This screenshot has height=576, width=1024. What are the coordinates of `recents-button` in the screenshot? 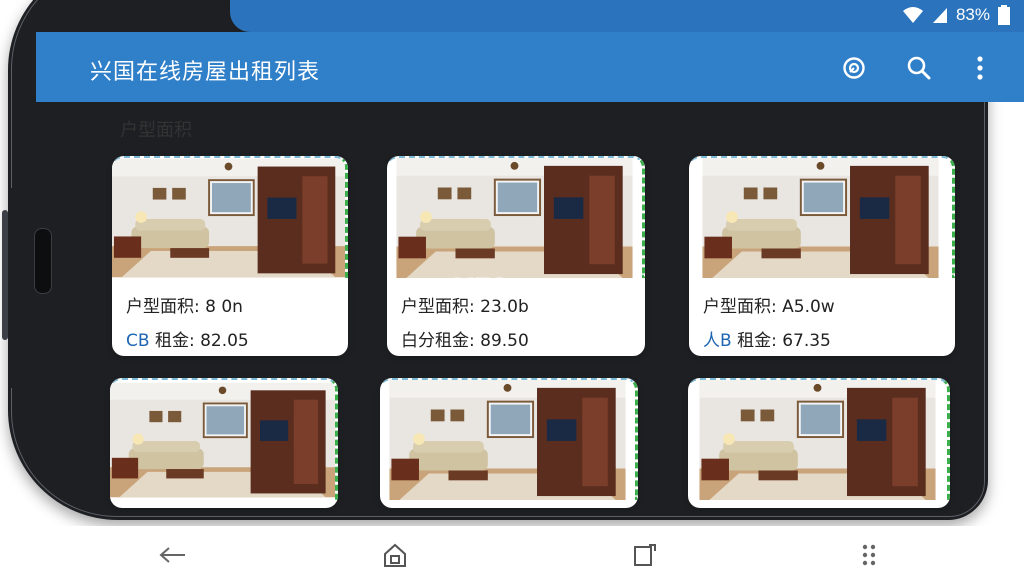 It's located at (645, 555).